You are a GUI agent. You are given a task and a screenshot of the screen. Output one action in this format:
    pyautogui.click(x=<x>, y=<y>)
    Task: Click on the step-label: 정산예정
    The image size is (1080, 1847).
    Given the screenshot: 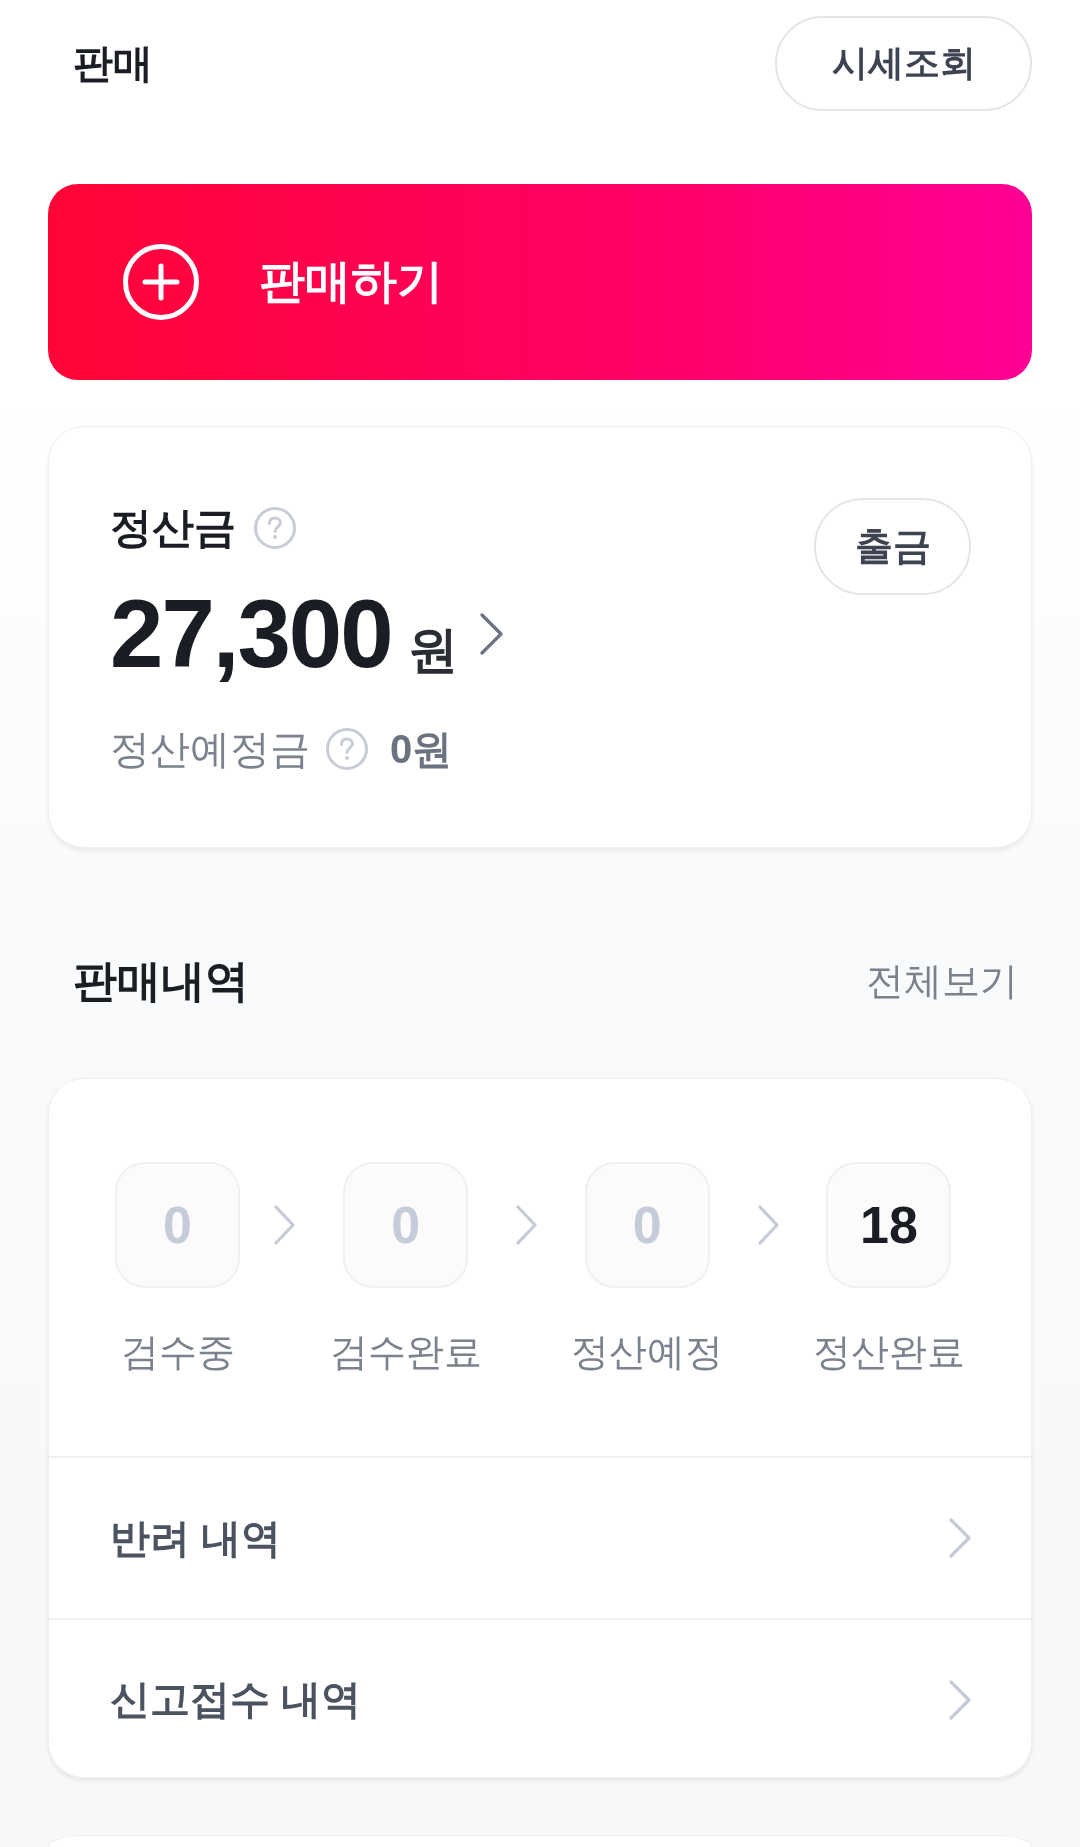 What is the action you would take?
    pyautogui.click(x=647, y=1352)
    